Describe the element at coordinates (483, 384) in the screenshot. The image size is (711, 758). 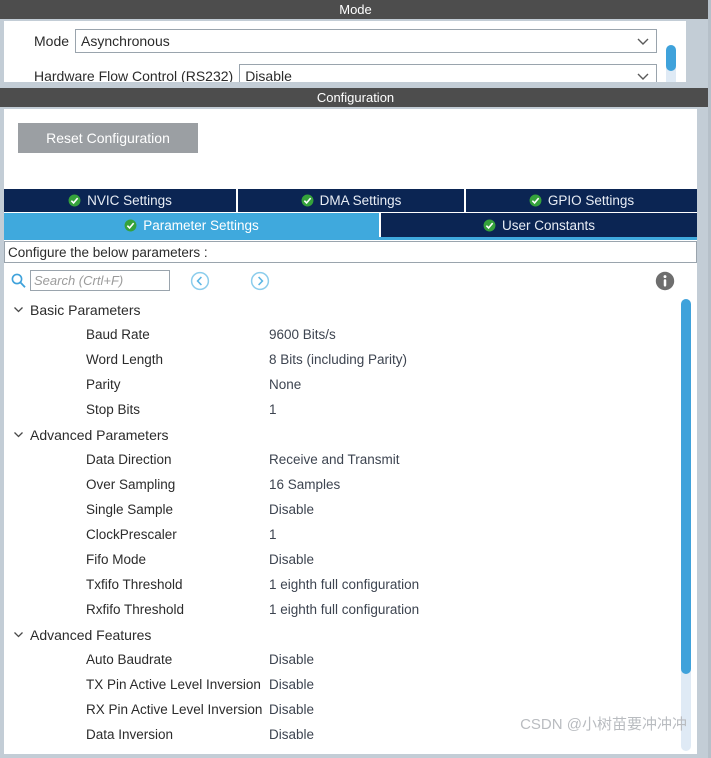
I see `parameter-value: None` at that location.